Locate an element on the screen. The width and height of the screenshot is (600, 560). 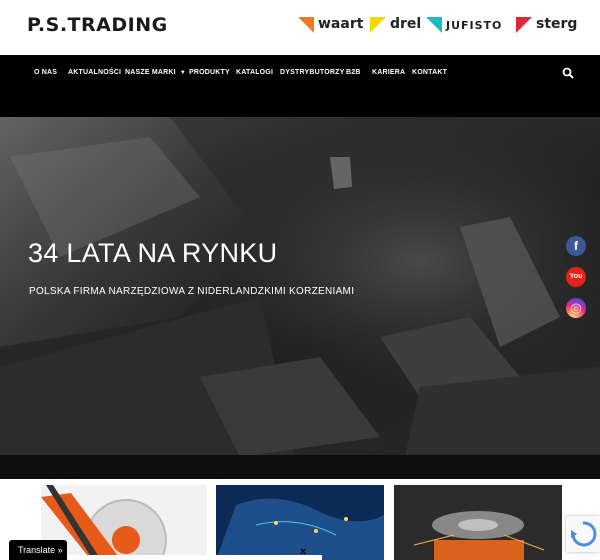
facebook-icon: f is located at coordinates (576, 246).